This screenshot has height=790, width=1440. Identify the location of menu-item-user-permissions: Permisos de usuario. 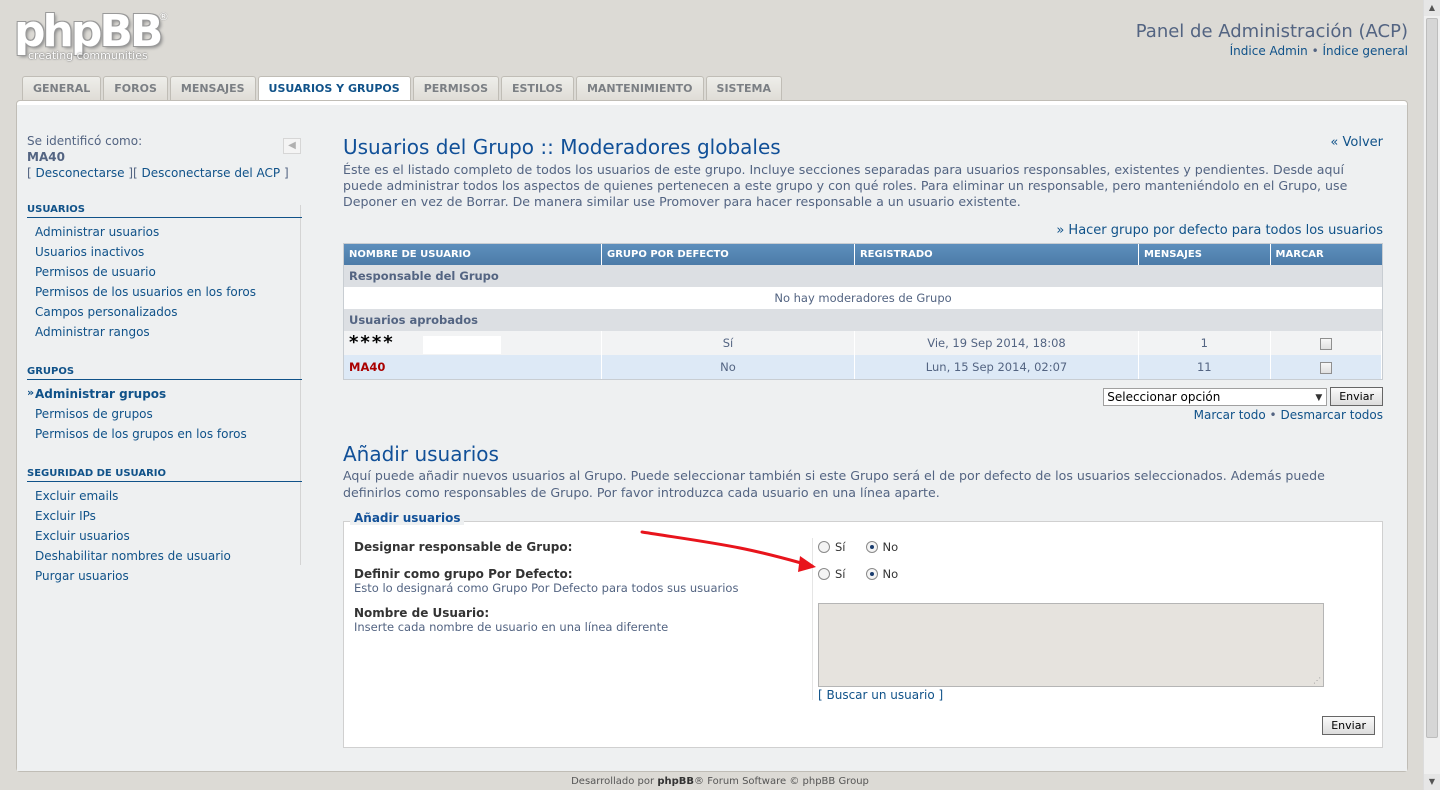
(164, 272).